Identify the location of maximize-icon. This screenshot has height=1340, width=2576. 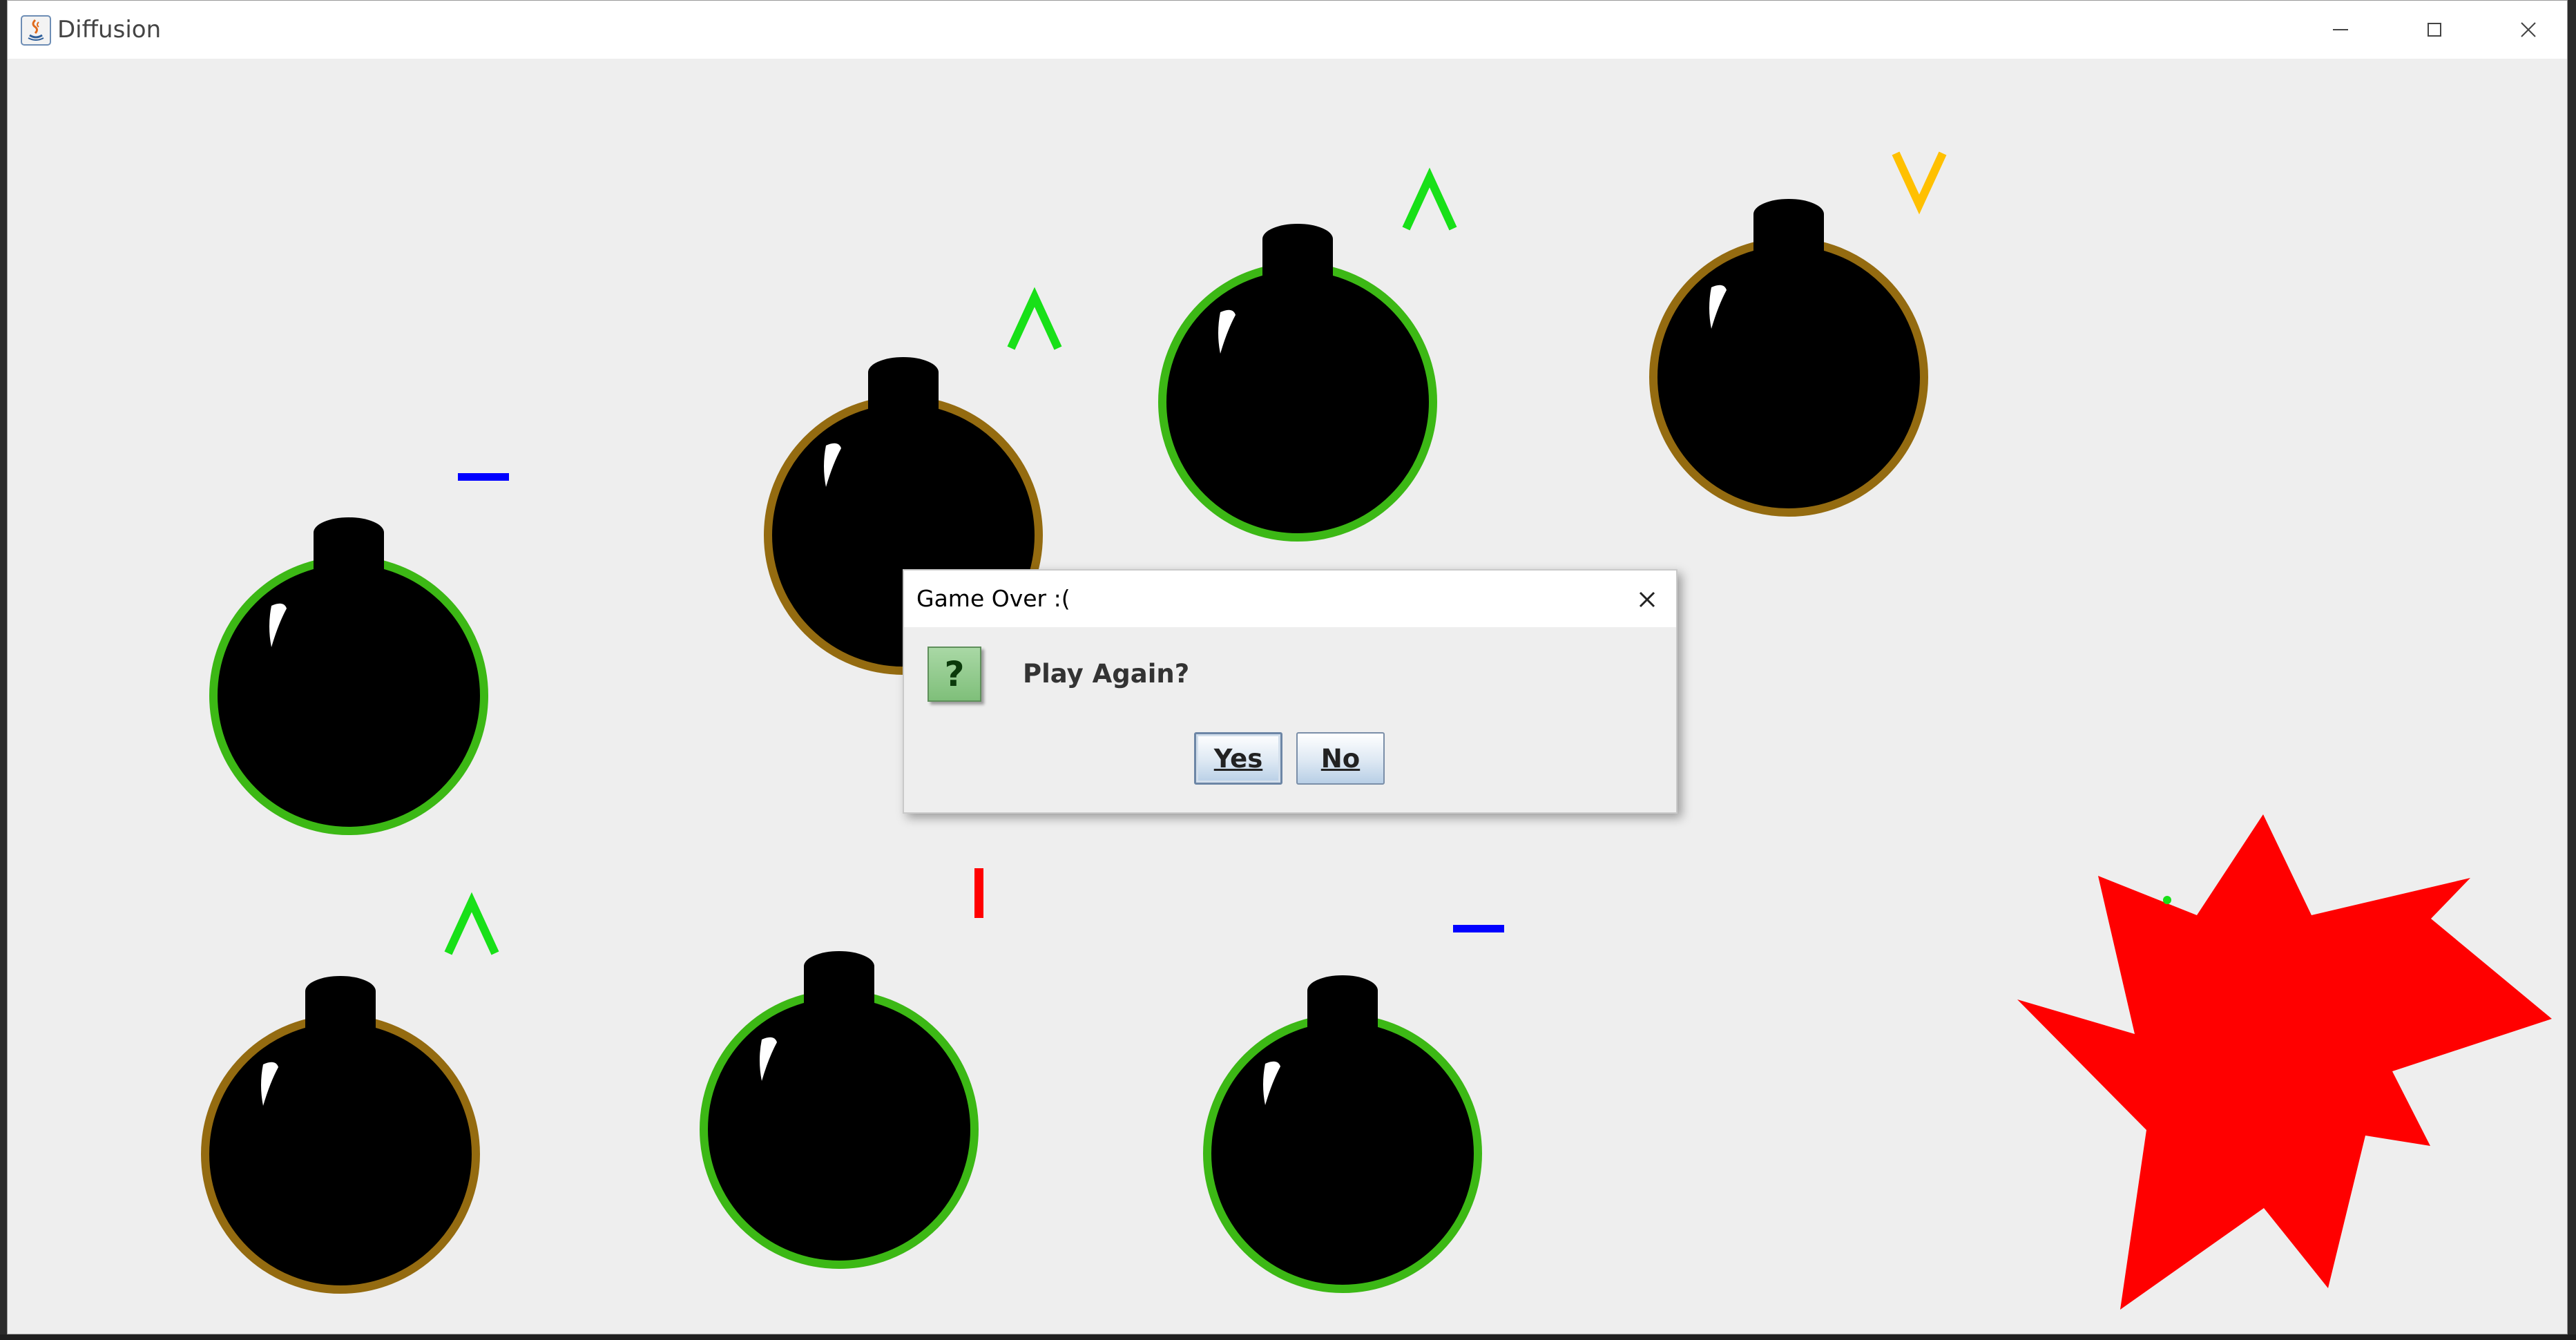
(2434, 30).